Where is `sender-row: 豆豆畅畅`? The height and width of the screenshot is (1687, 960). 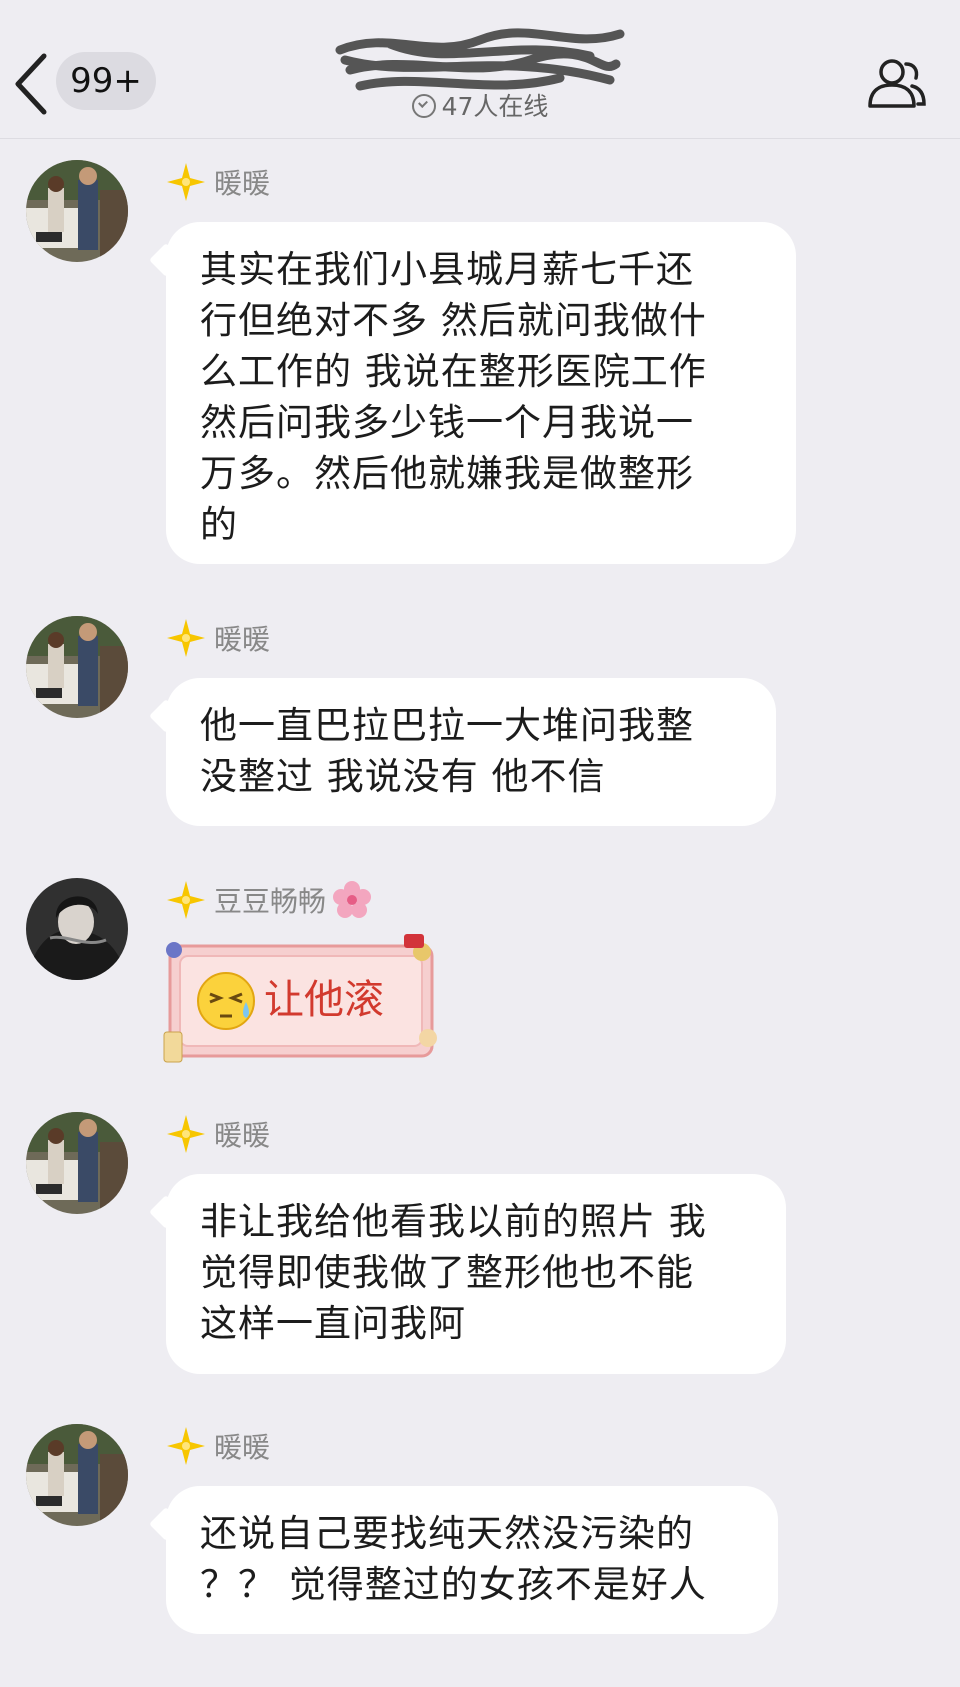
sender-row: 豆豆畅畅 is located at coordinates (269, 900).